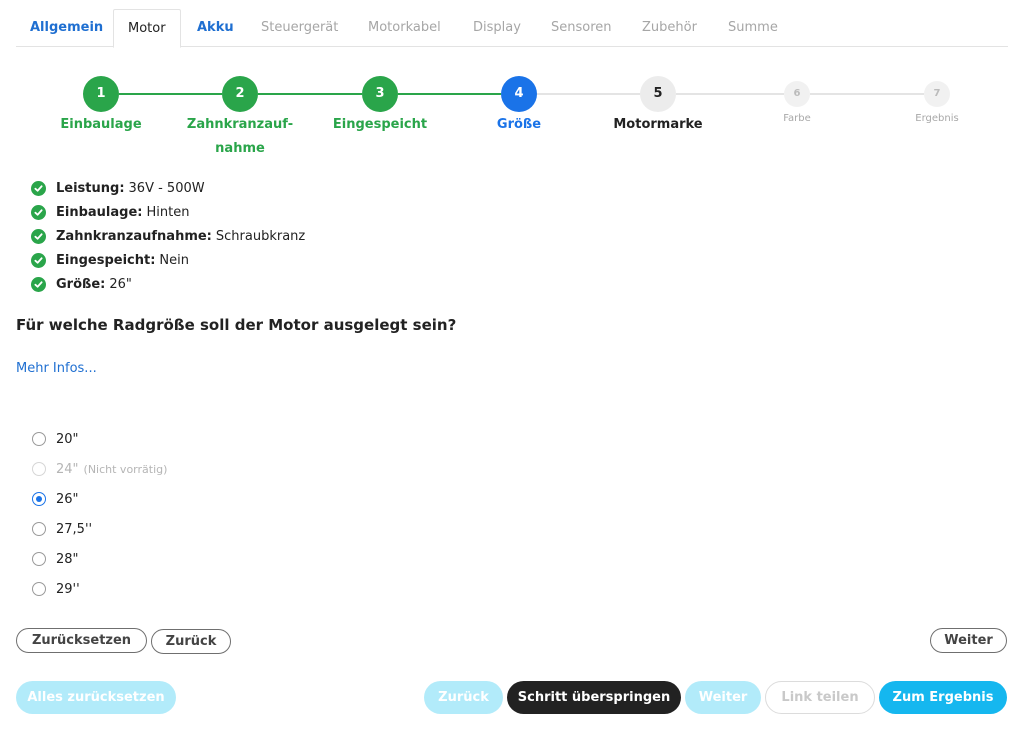 This screenshot has height=733, width=1024. Describe the element at coordinates (120, 284) in the screenshot. I see `summary-value: 26"` at that location.